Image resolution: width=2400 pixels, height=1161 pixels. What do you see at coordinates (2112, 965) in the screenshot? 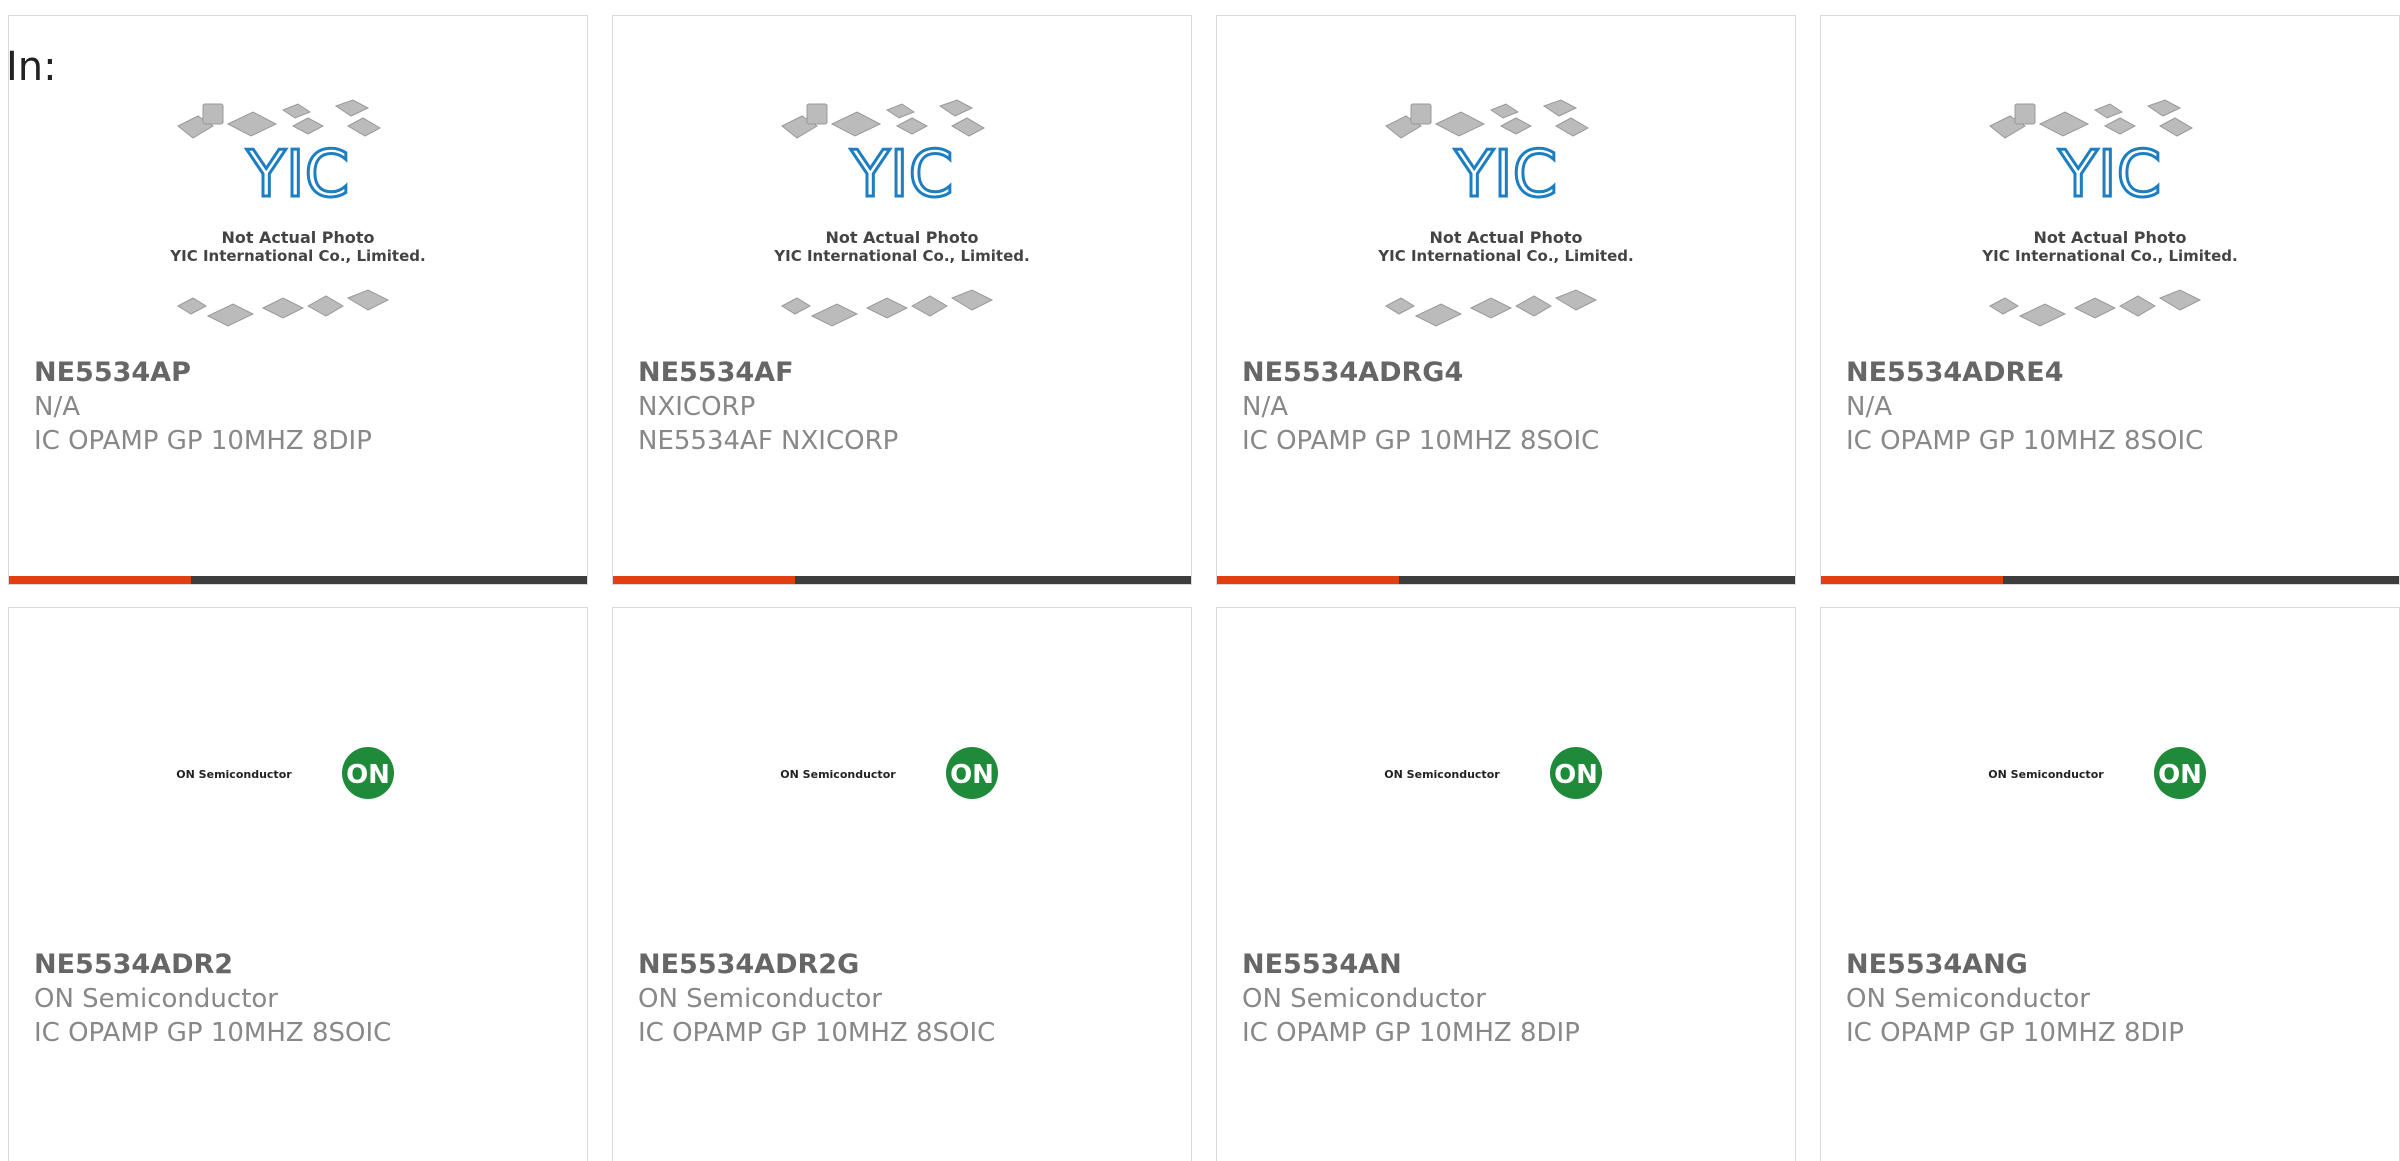
I see `part-number: NE5534ANG` at bounding box center [2112, 965].